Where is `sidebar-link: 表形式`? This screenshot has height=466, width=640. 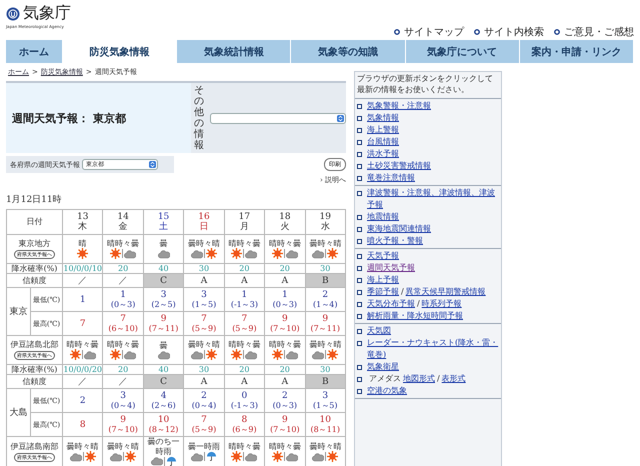
sidebar-link: 表形式 is located at coordinates (454, 379).